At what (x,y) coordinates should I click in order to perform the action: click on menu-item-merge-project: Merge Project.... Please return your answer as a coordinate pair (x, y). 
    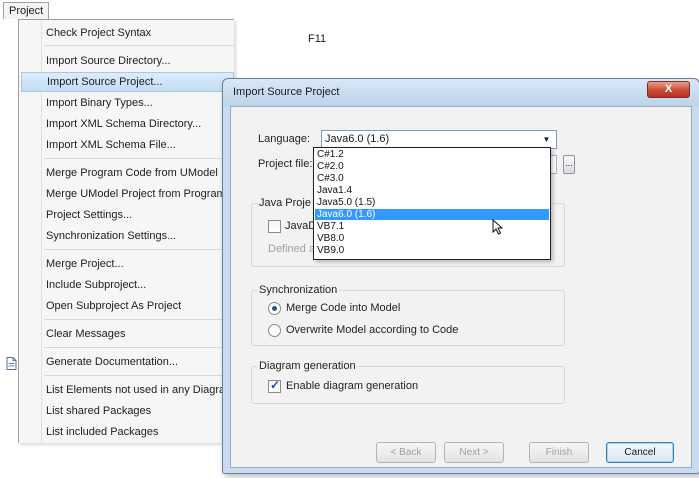
    Looking at the image, I should click on (127, 264).